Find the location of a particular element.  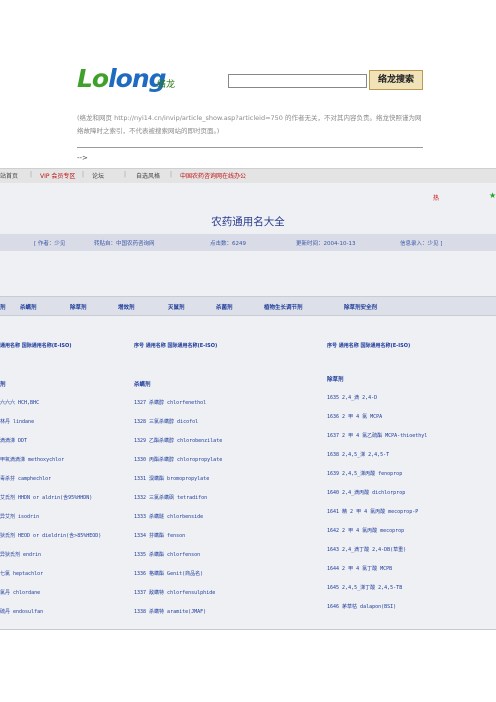

table-row: 1646 茅草枯 dalapon(BSI) is located at coordinates (362, 607).